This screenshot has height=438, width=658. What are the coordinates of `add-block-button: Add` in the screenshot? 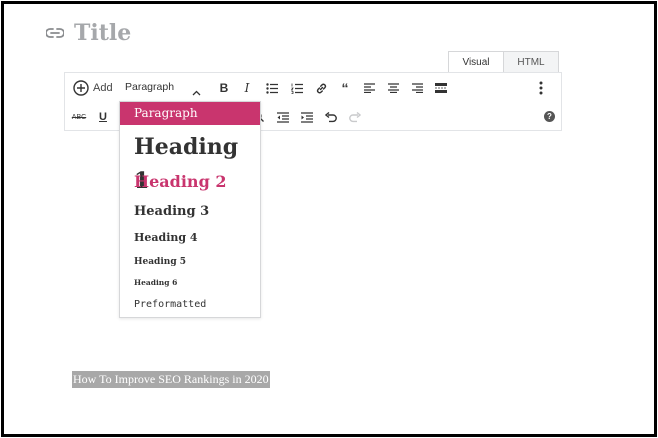 It's located at (93, 88).